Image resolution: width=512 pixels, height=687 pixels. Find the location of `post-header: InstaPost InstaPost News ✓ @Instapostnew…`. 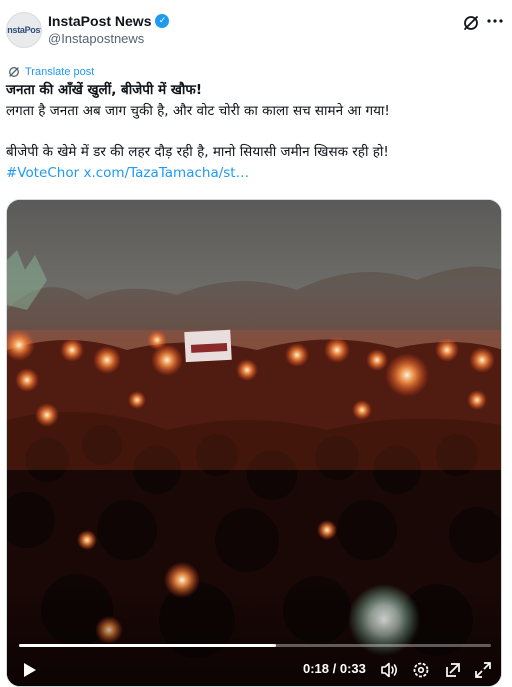

post-header: InstaPost InstaPost News ✓ @Instapostnew… is located at coordinates (256, 30).